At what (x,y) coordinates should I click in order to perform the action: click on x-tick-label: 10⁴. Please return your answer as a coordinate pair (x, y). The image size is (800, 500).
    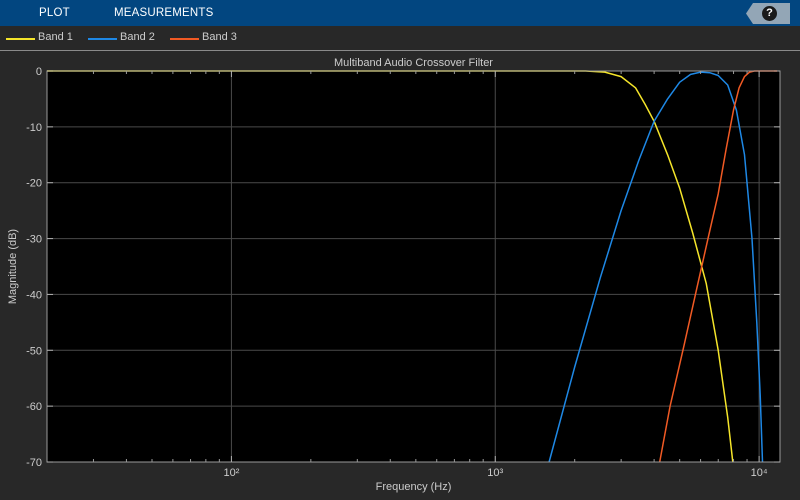
    Looking at the image, I should click on (759, 473).